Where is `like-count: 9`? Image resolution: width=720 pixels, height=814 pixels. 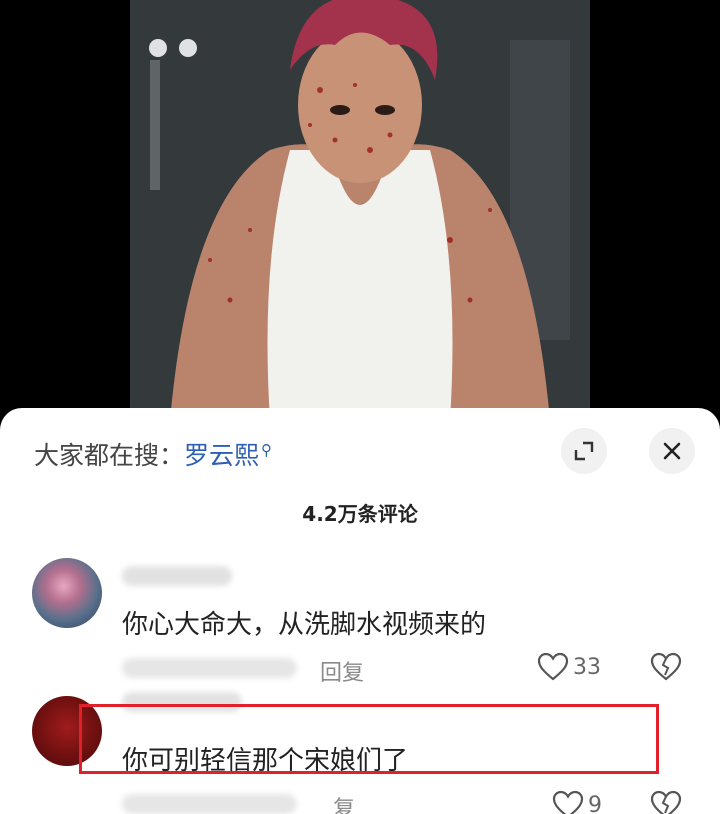 like-count: 9 is located at coordinates (595, 803).